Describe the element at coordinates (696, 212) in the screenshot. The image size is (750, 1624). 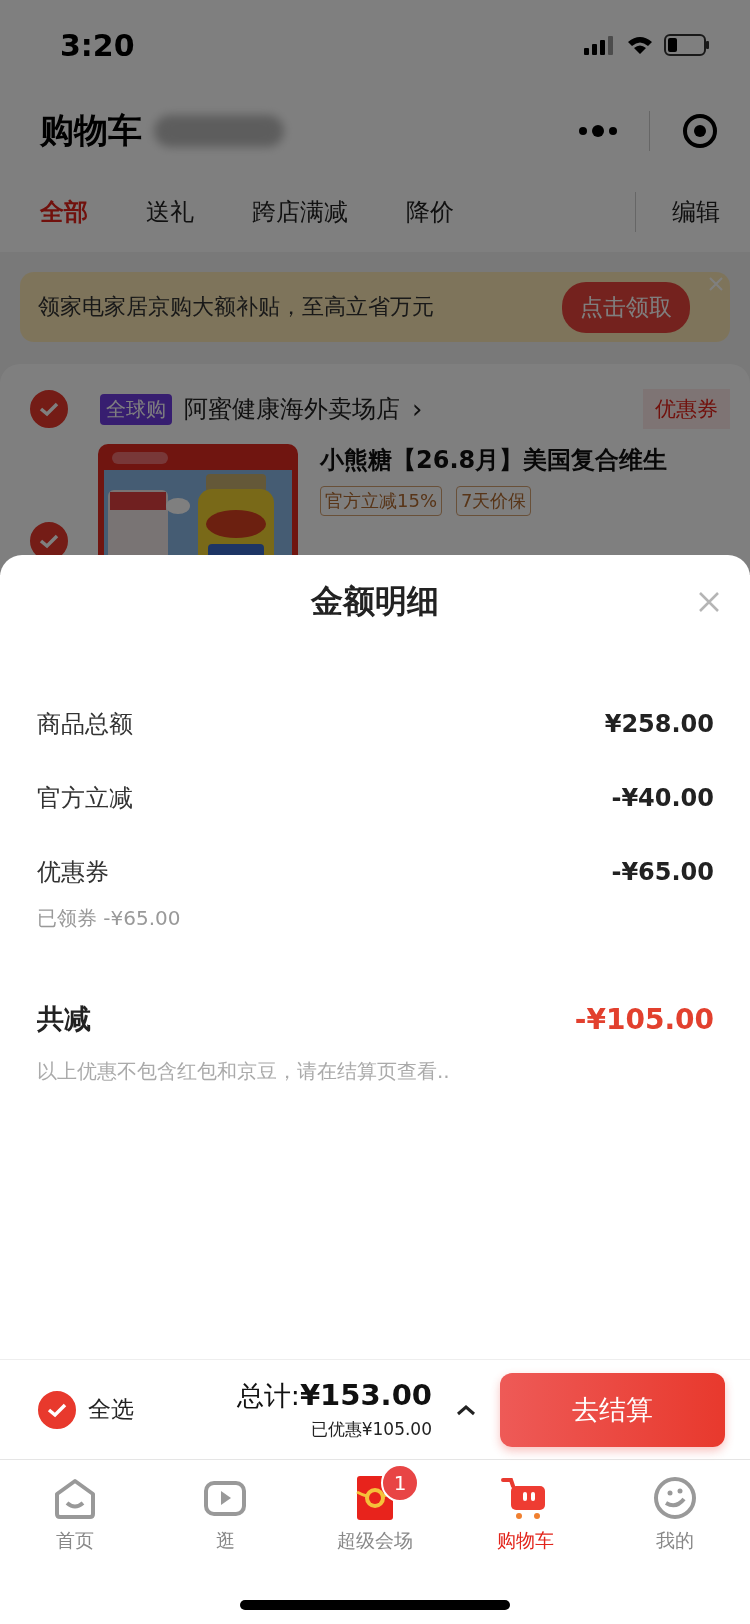
I see `edit-button: 编辑` at that location.